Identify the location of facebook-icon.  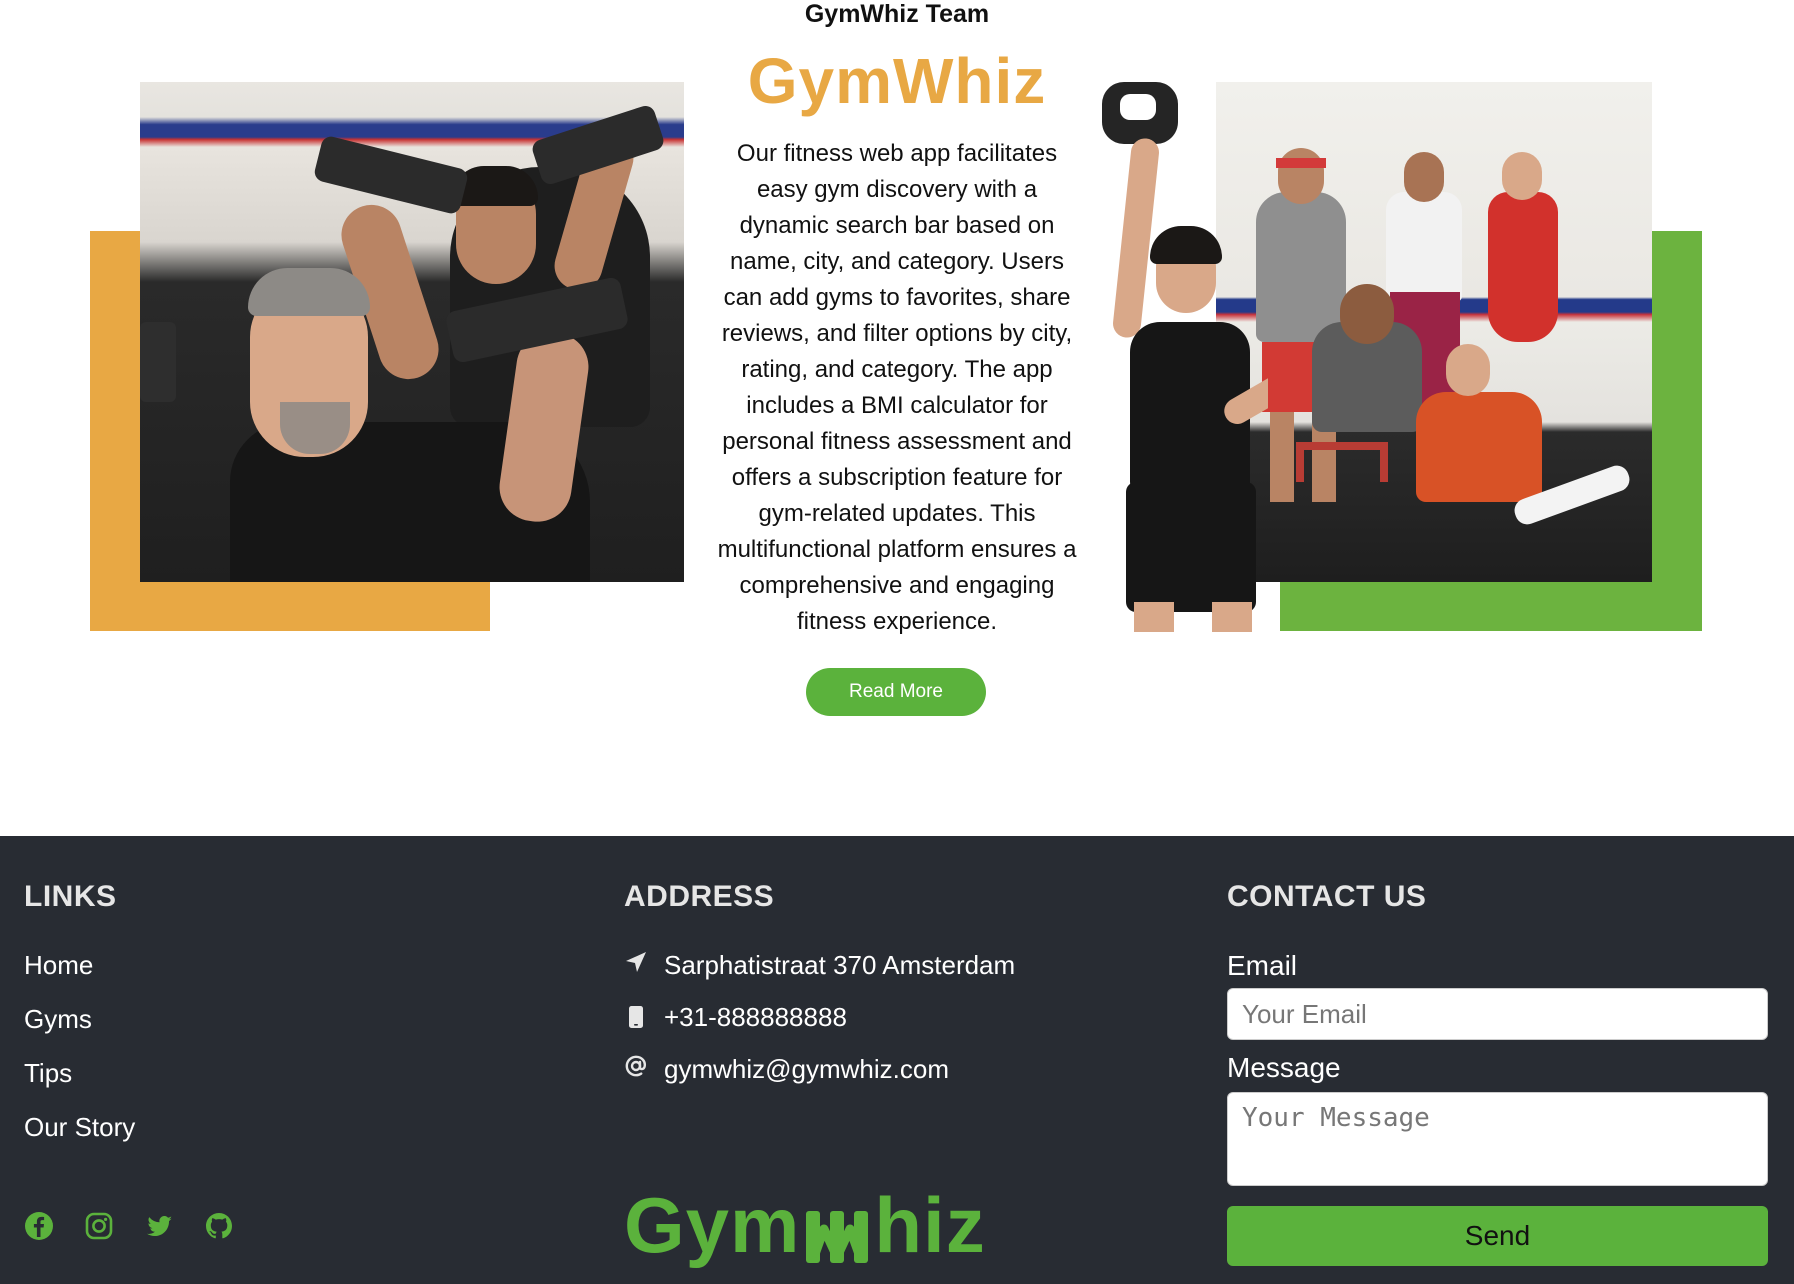
(39, 1226).